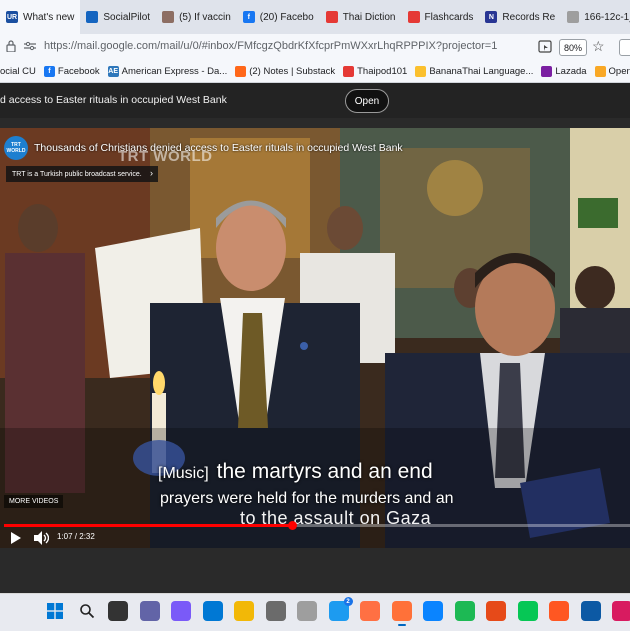 The image size is (630, 631). I want to click on office-icon, so click(496, 611).